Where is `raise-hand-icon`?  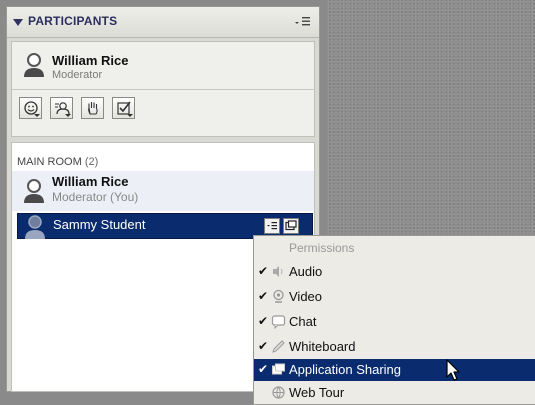
raise-hand-icon is located at coordinates (93, 108).